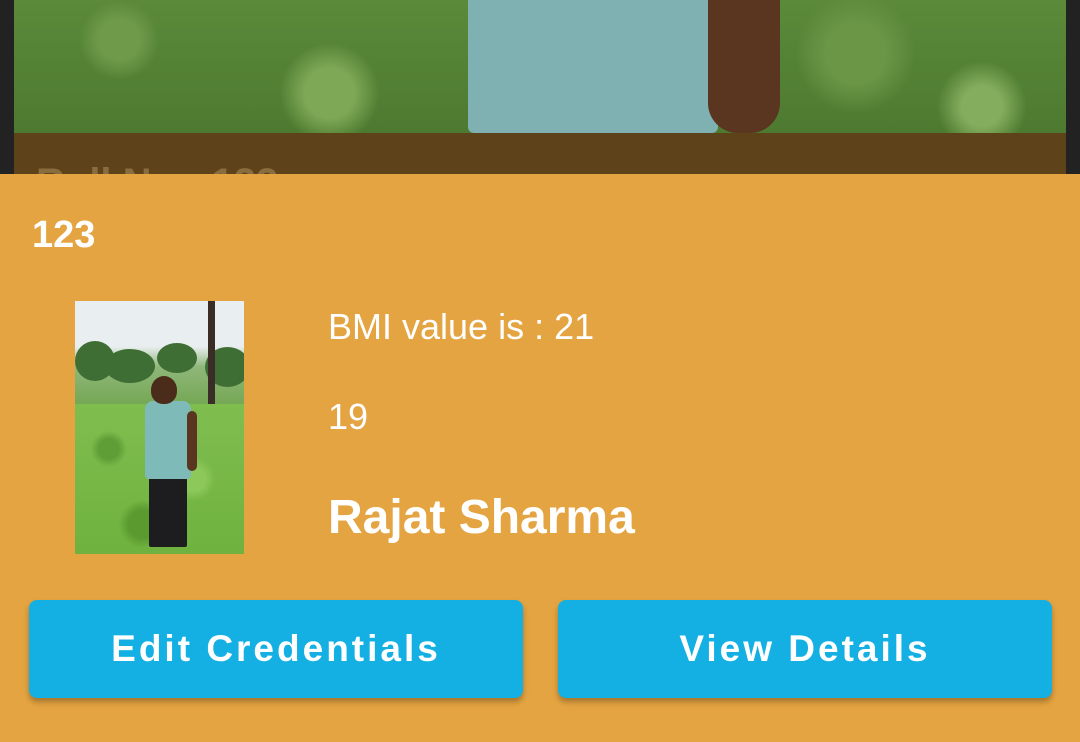 This screenshot has width=1080, height=742. Describe the element at coordinates (211, 361) in the screenshot. I see `photo-pole` at that location.